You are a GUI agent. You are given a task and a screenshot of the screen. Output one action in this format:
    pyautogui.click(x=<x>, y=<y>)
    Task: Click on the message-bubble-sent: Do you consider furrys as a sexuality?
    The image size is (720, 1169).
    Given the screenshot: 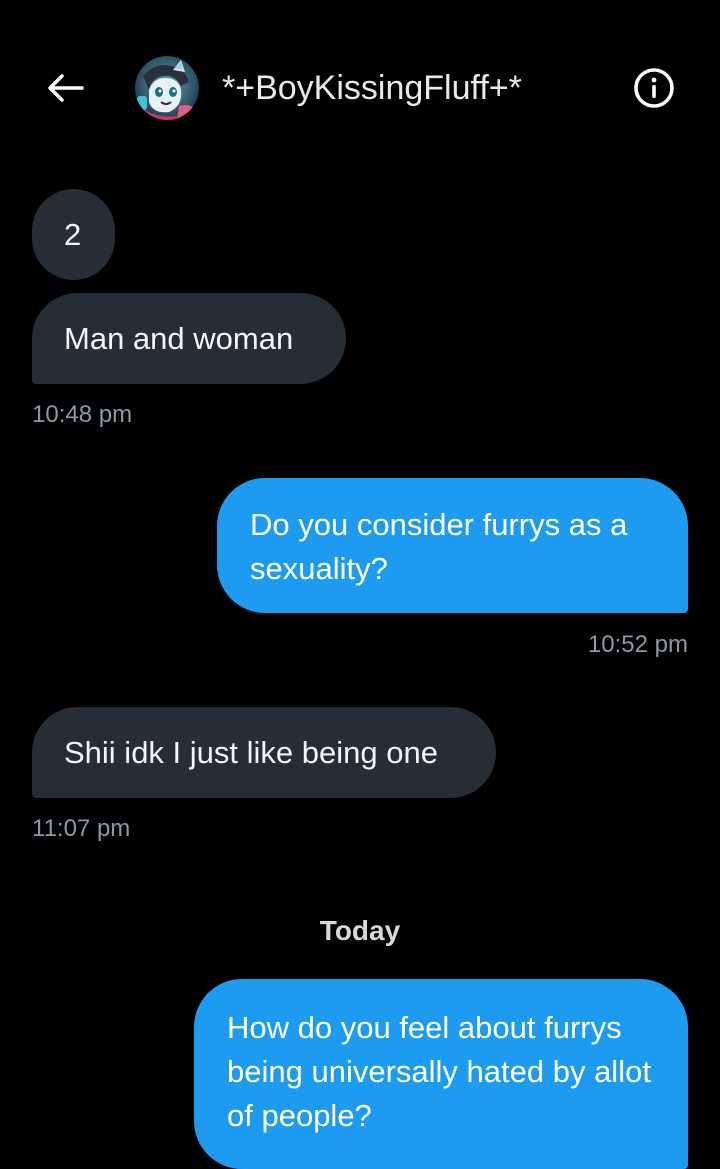 What is the action you would take?
    pyautogui.click(x=452, y=545)
    